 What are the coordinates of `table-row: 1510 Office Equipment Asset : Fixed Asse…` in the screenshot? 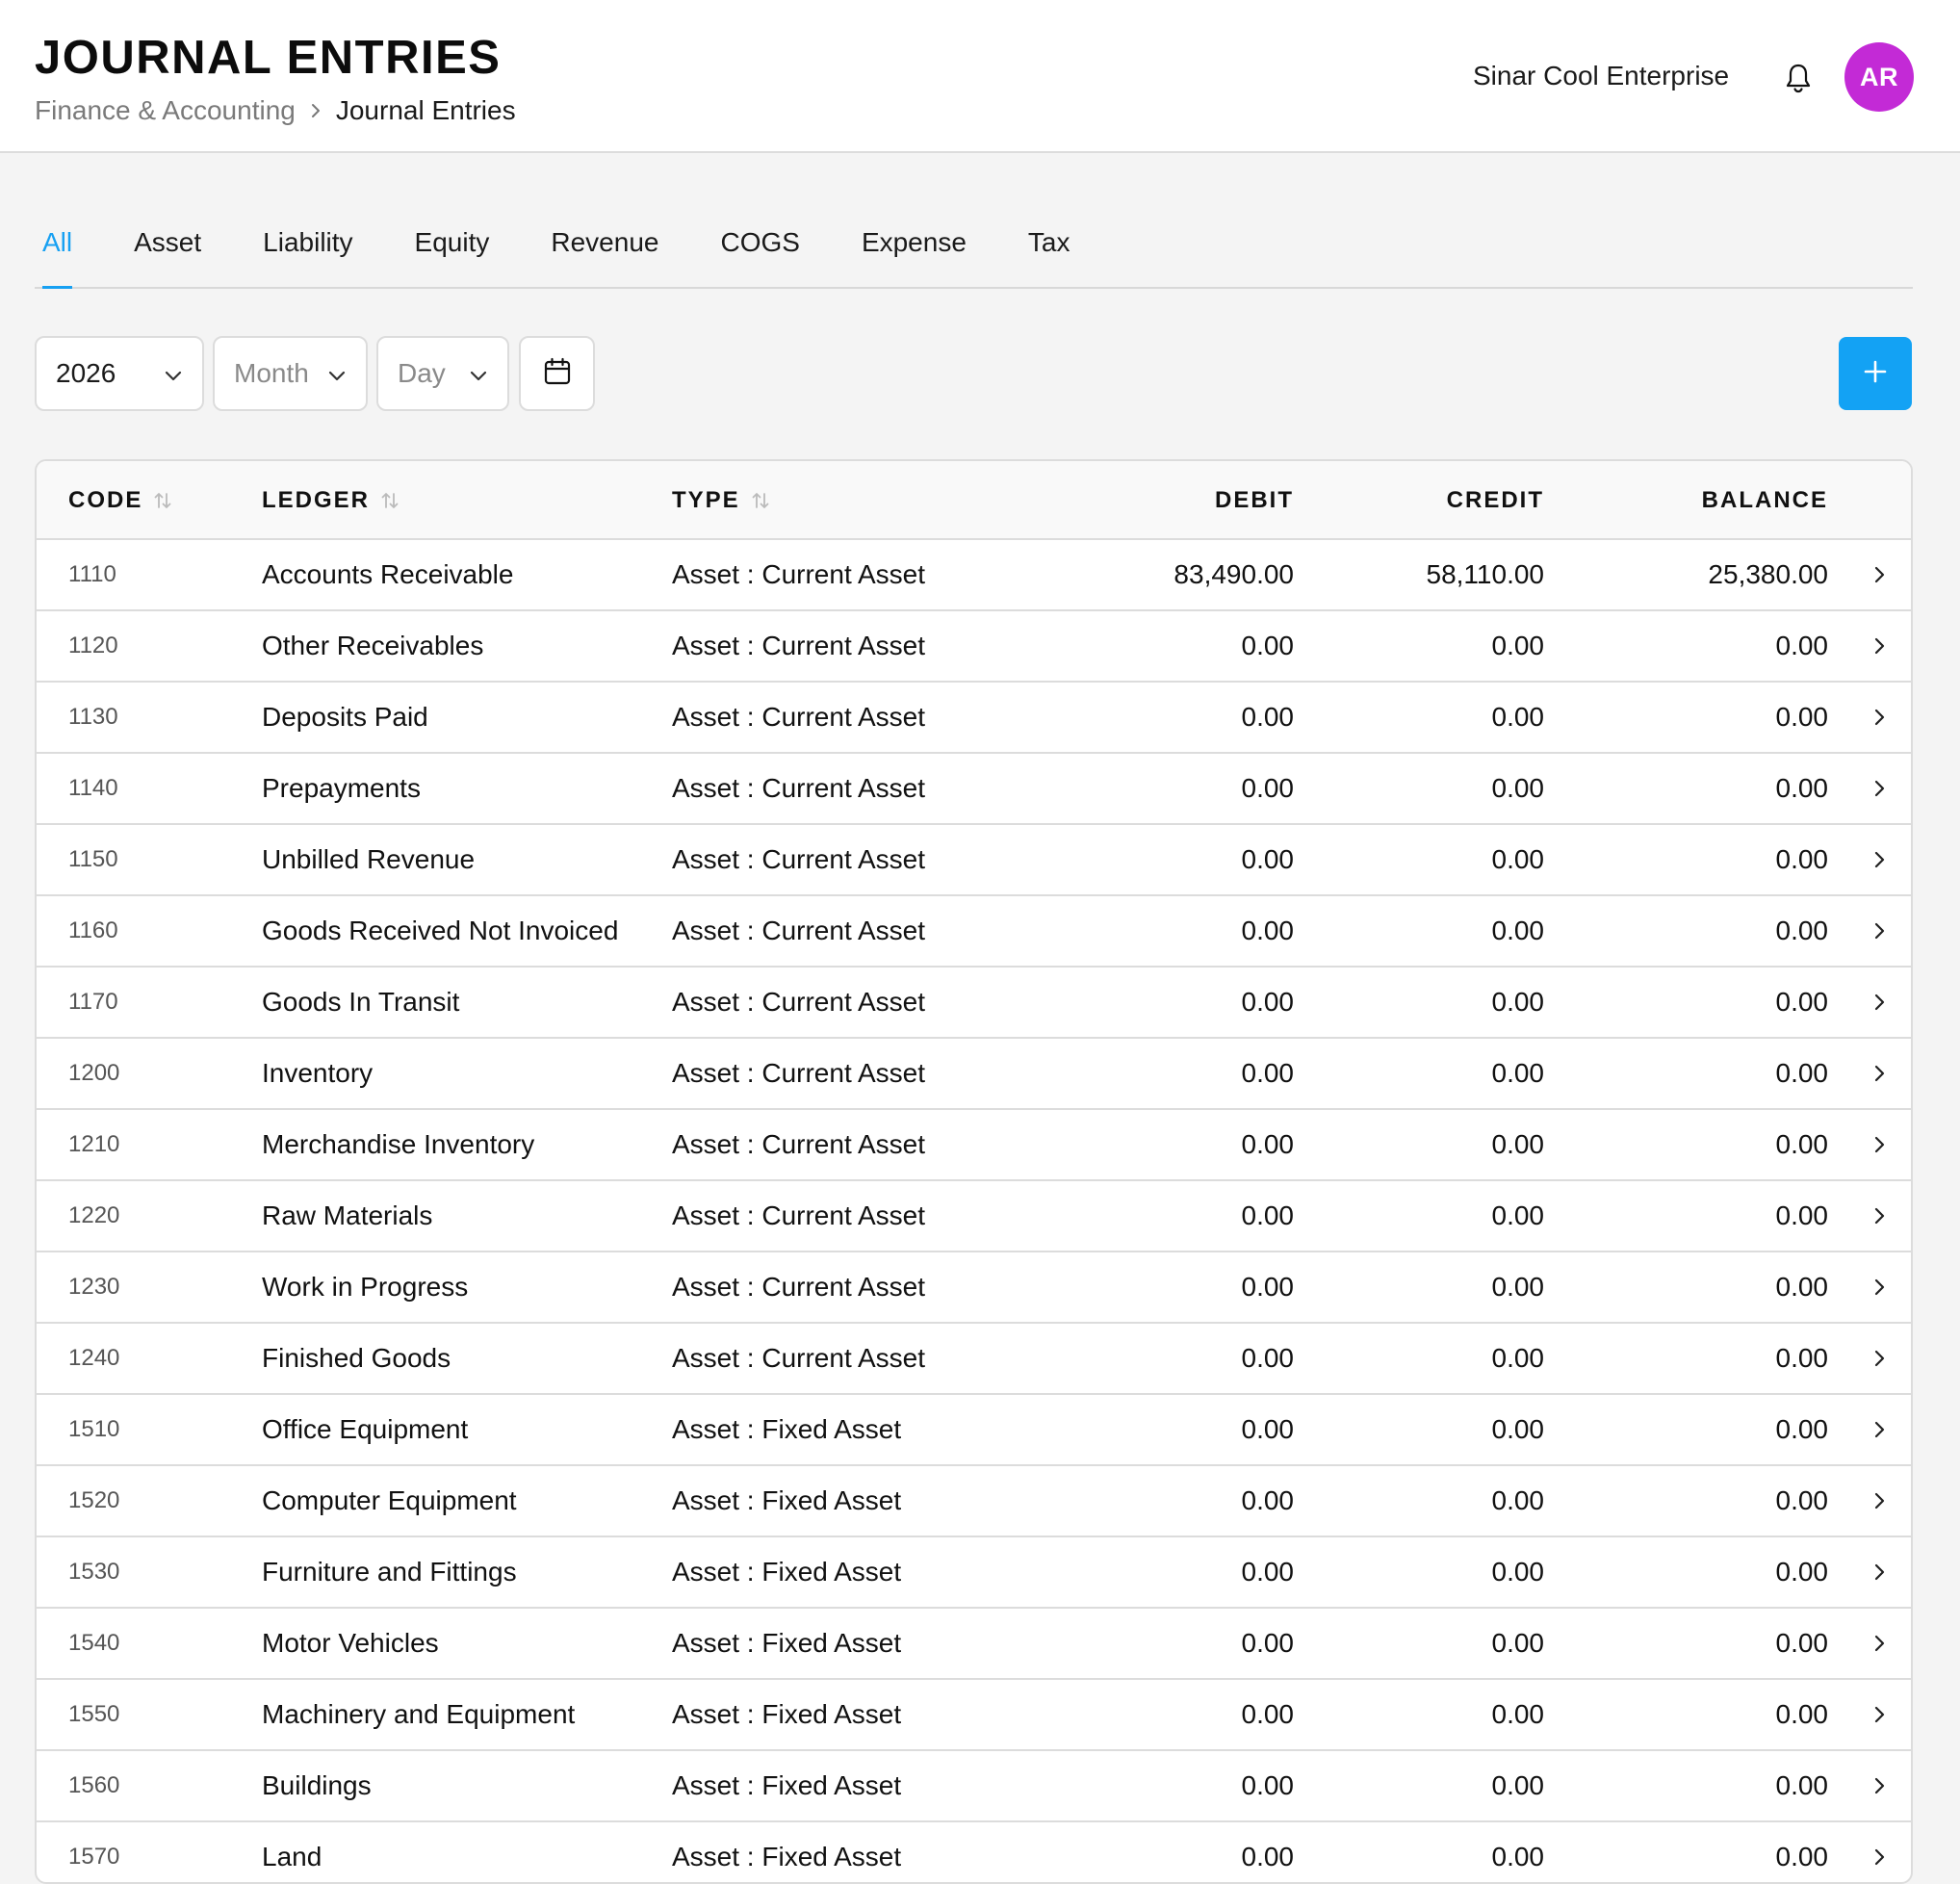 It's located at (974, 1430).